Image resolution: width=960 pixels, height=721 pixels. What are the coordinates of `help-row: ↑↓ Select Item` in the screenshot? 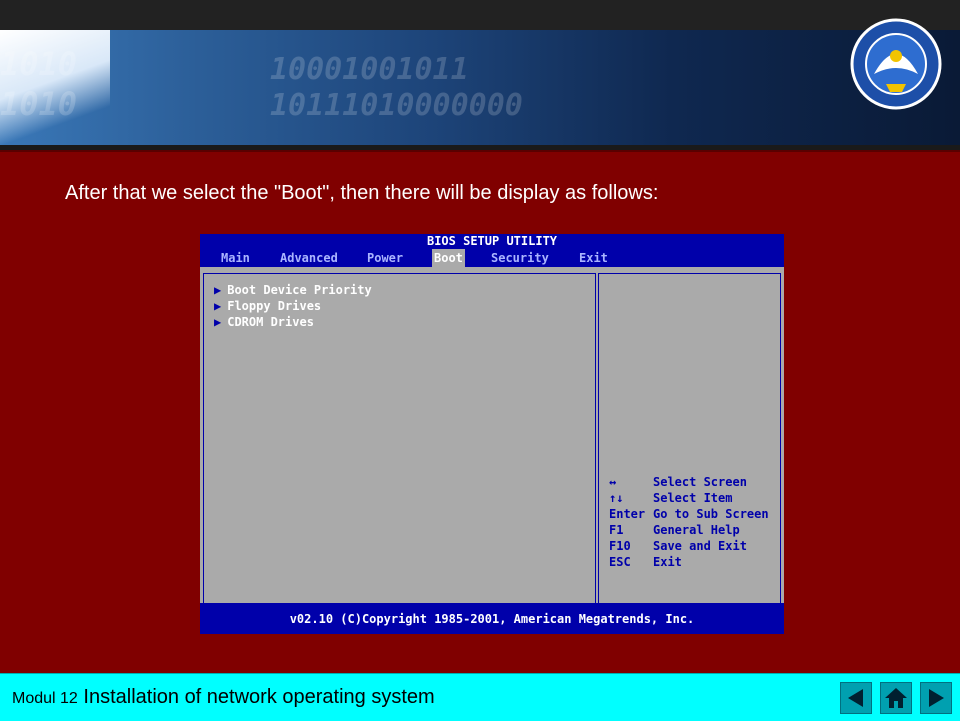 It's located at (671, 498).